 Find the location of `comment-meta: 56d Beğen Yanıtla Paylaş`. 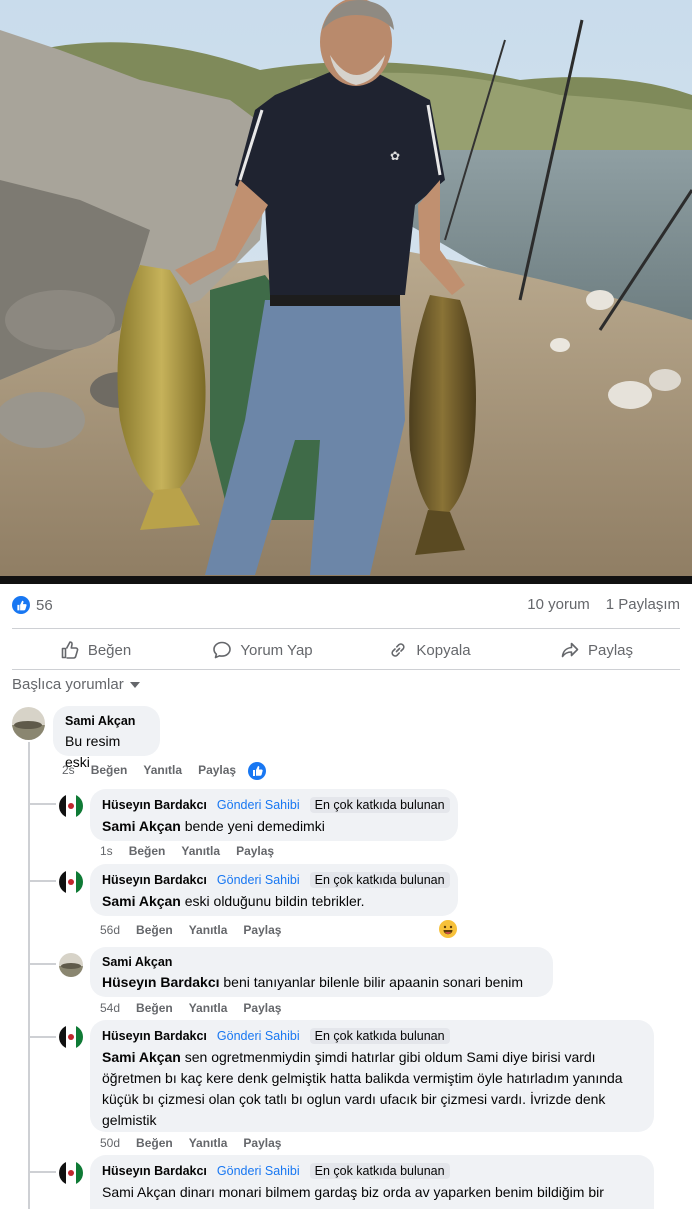

comment-meta: 56d Beğen Yanıtla Paylaş is located at coordinates (190, 930).